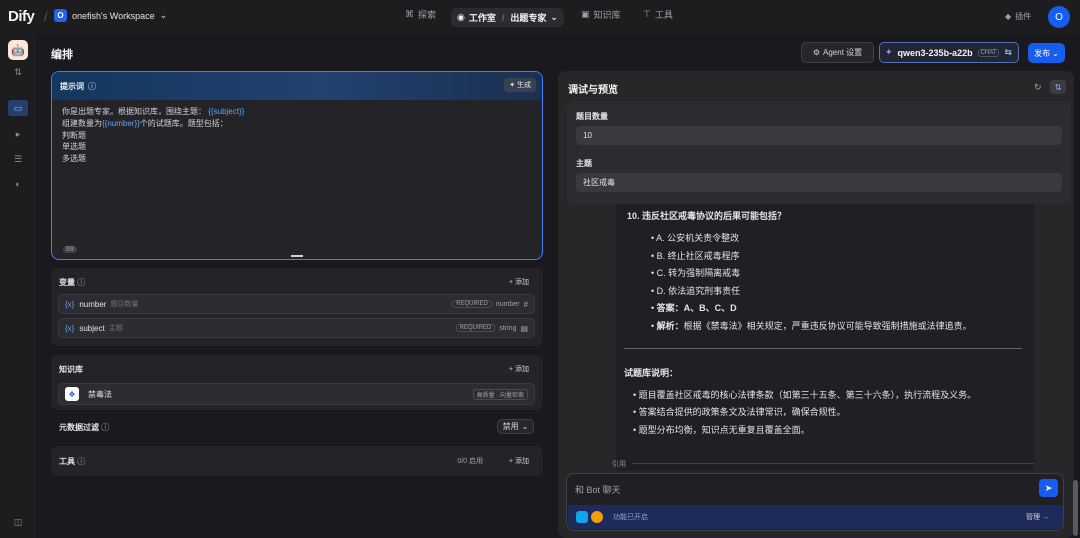 The image size is (1080, 538). Describe the element at coordinates (520, 85) in the screenshot. I see `generate-button: ✦ 生成` at that location.